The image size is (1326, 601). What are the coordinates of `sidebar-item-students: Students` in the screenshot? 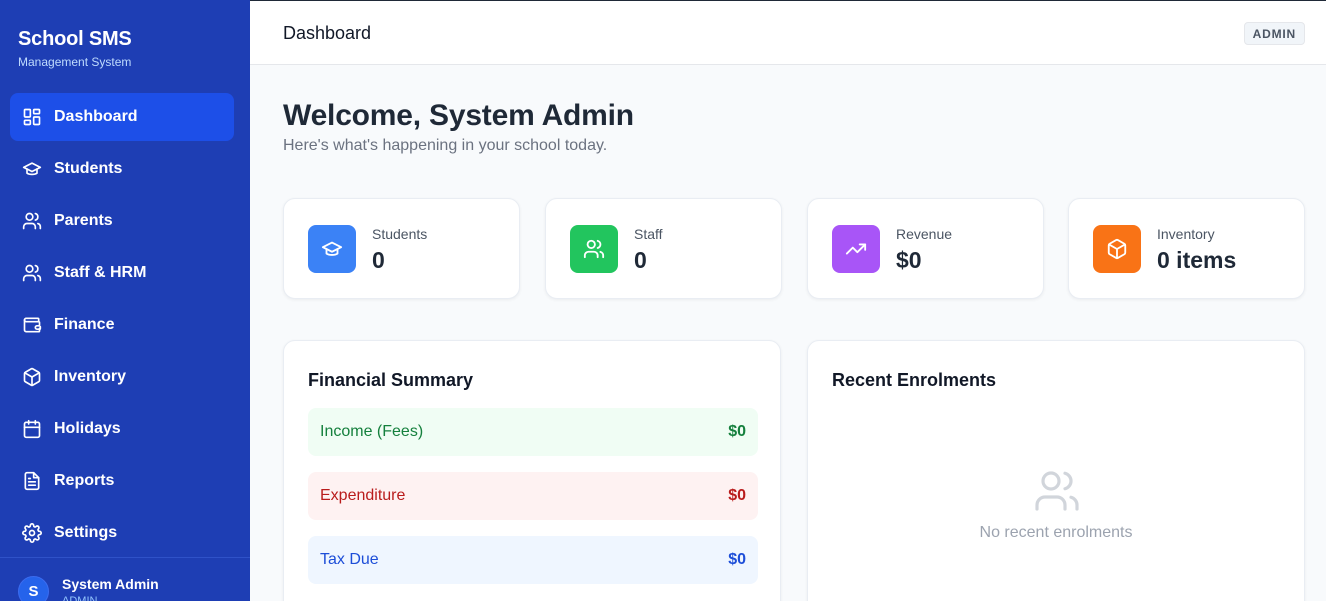 It's located at (122, 169).